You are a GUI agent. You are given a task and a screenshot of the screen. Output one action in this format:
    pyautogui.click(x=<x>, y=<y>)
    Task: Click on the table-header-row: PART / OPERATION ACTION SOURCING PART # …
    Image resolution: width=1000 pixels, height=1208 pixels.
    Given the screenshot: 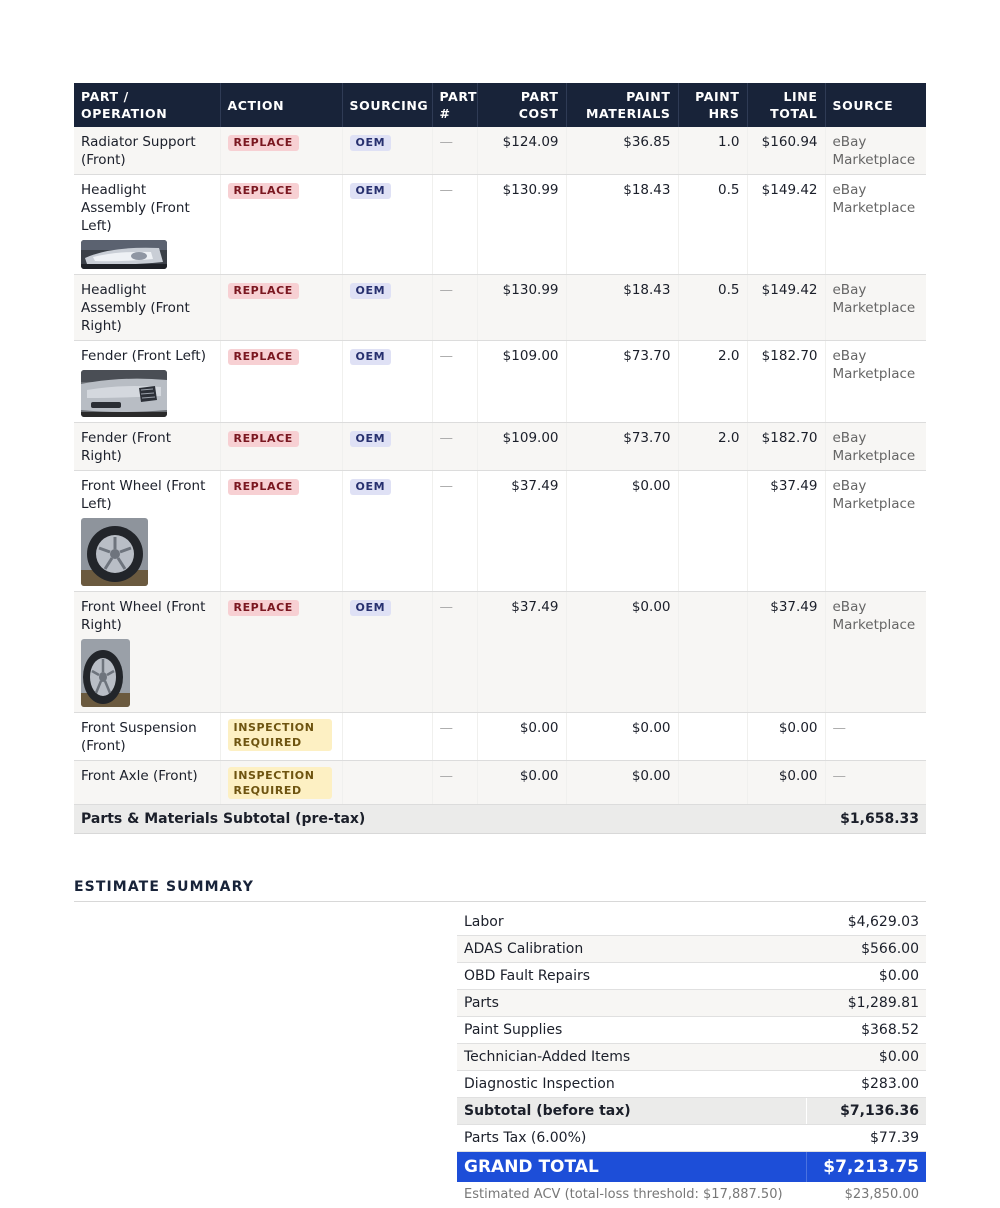 What is the action you would take?
    pyautogui.click(x=500, y=105)
    